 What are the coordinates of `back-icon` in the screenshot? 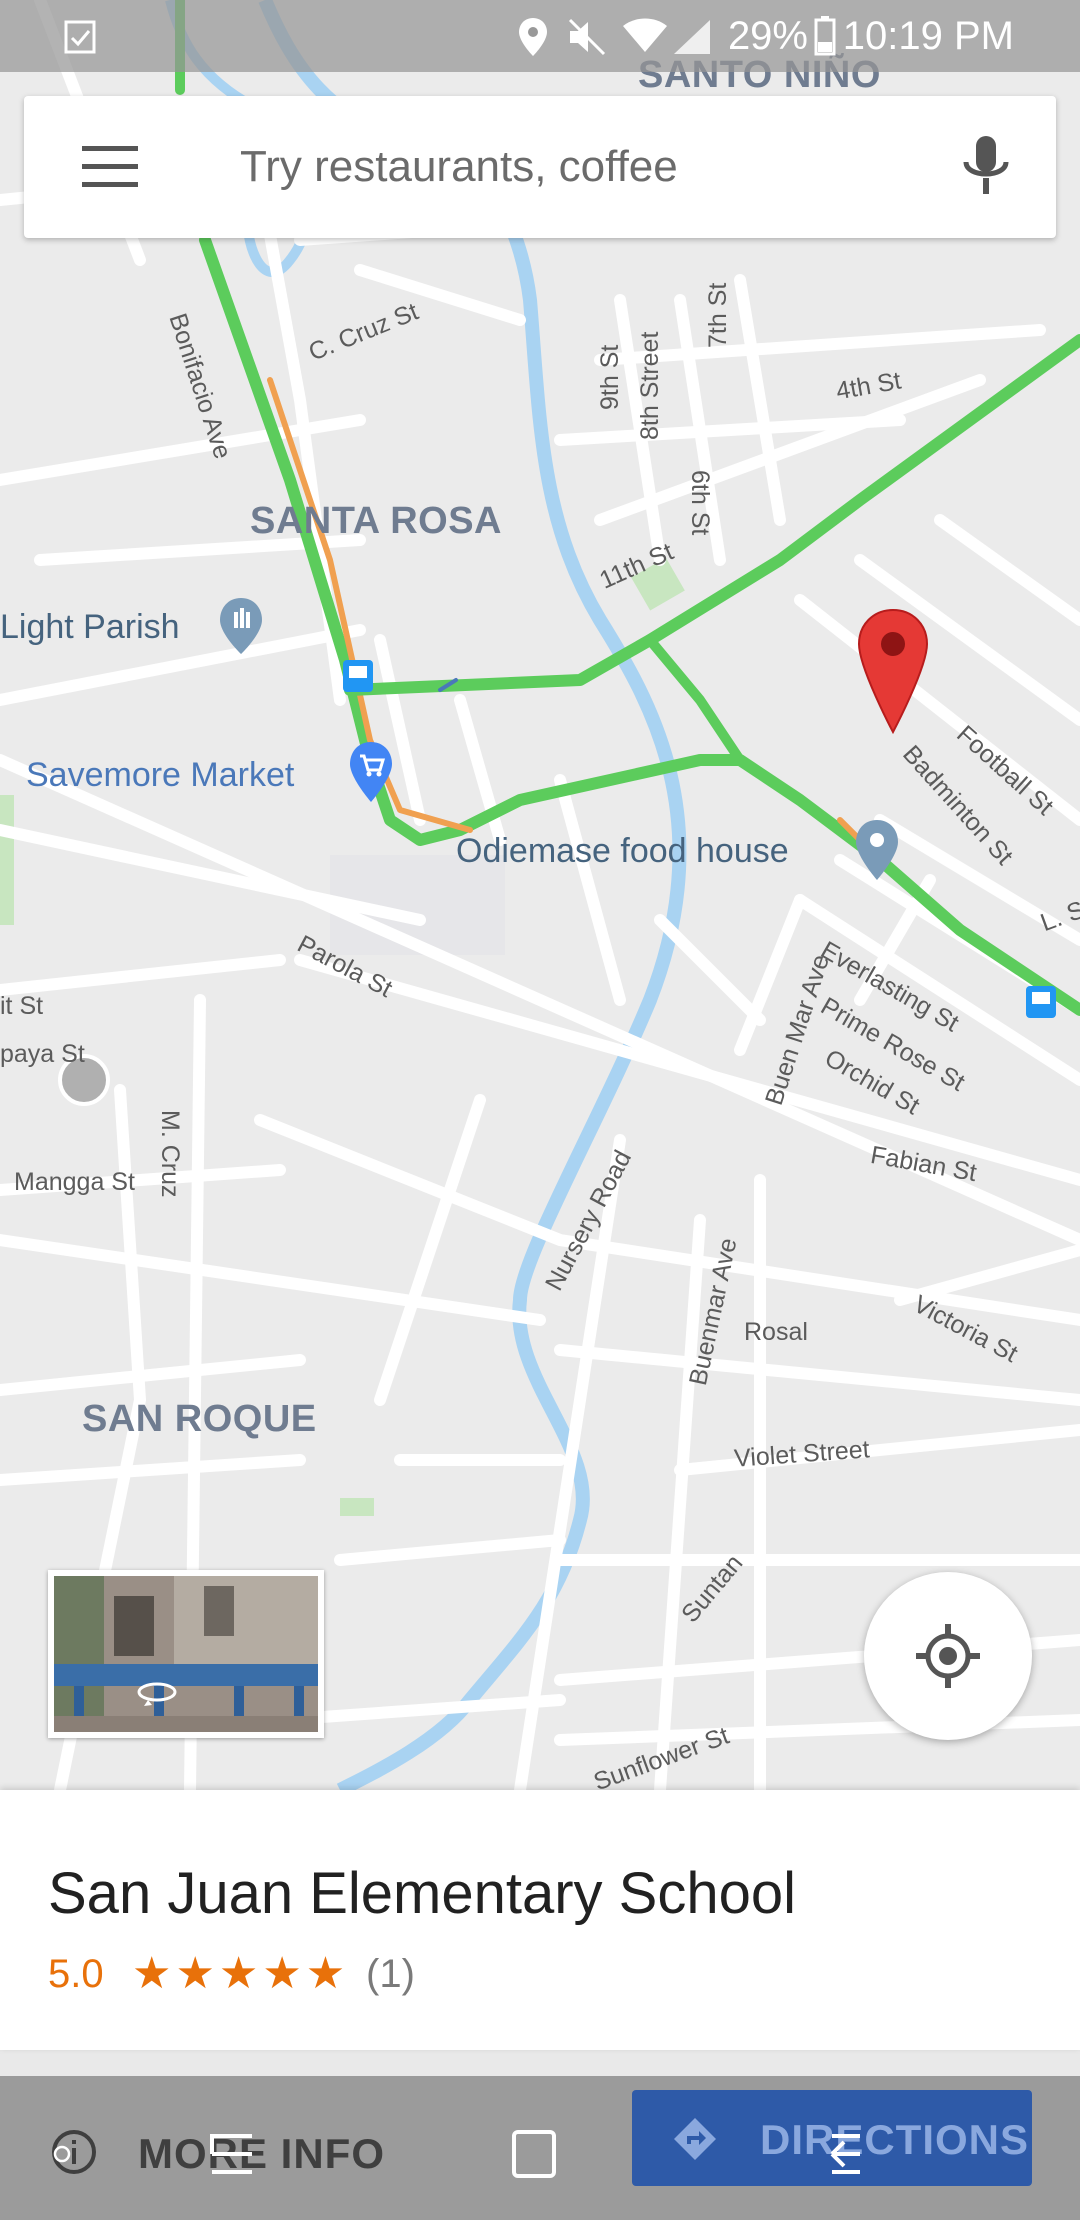 It's located at (840, 2154).